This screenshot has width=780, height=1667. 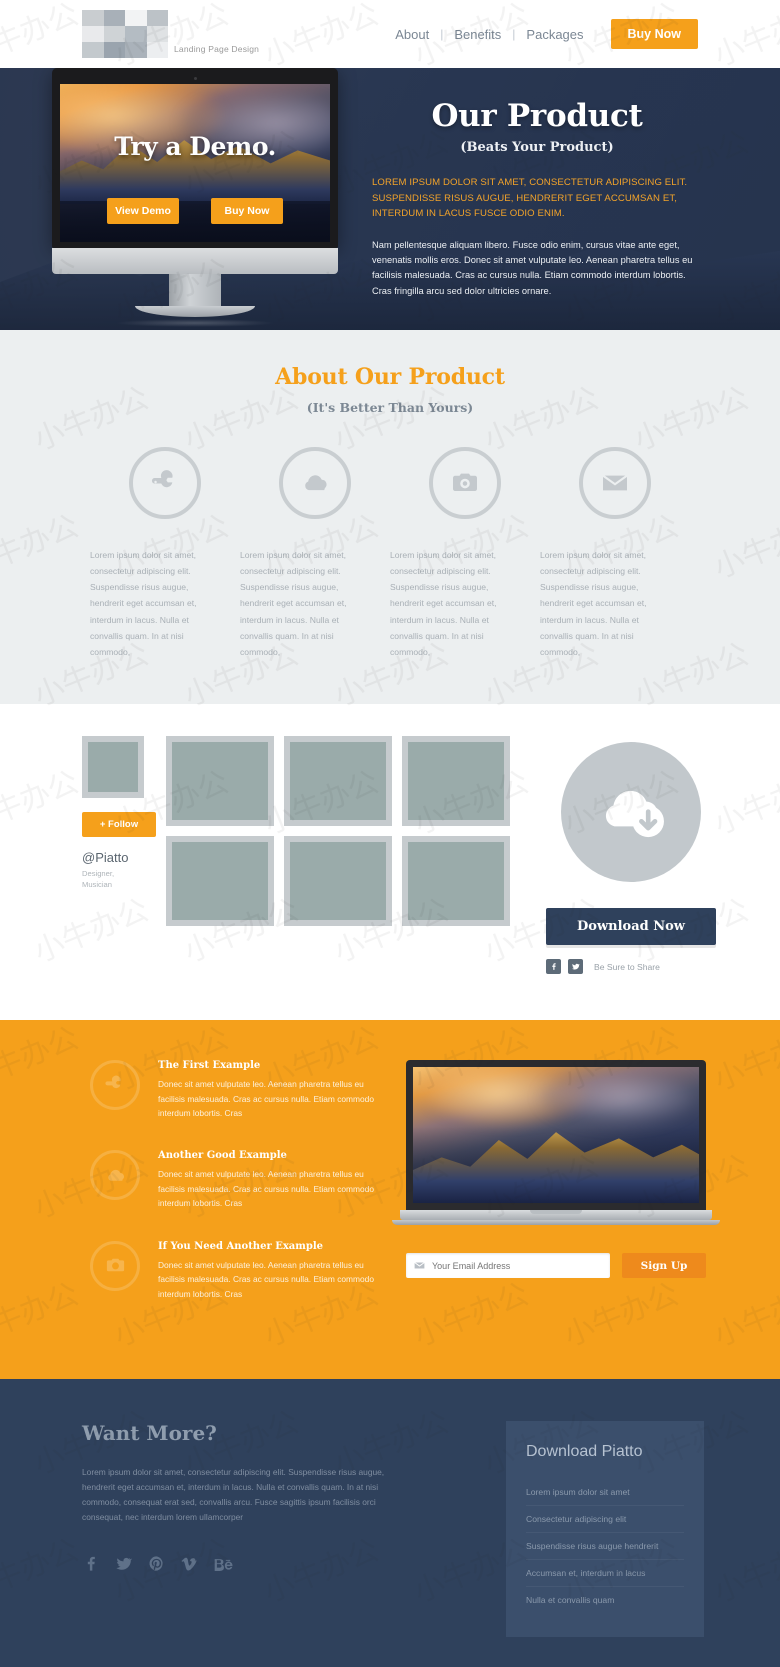 I want to click on logo: Landing Page Design, so click(x=170, y=34).